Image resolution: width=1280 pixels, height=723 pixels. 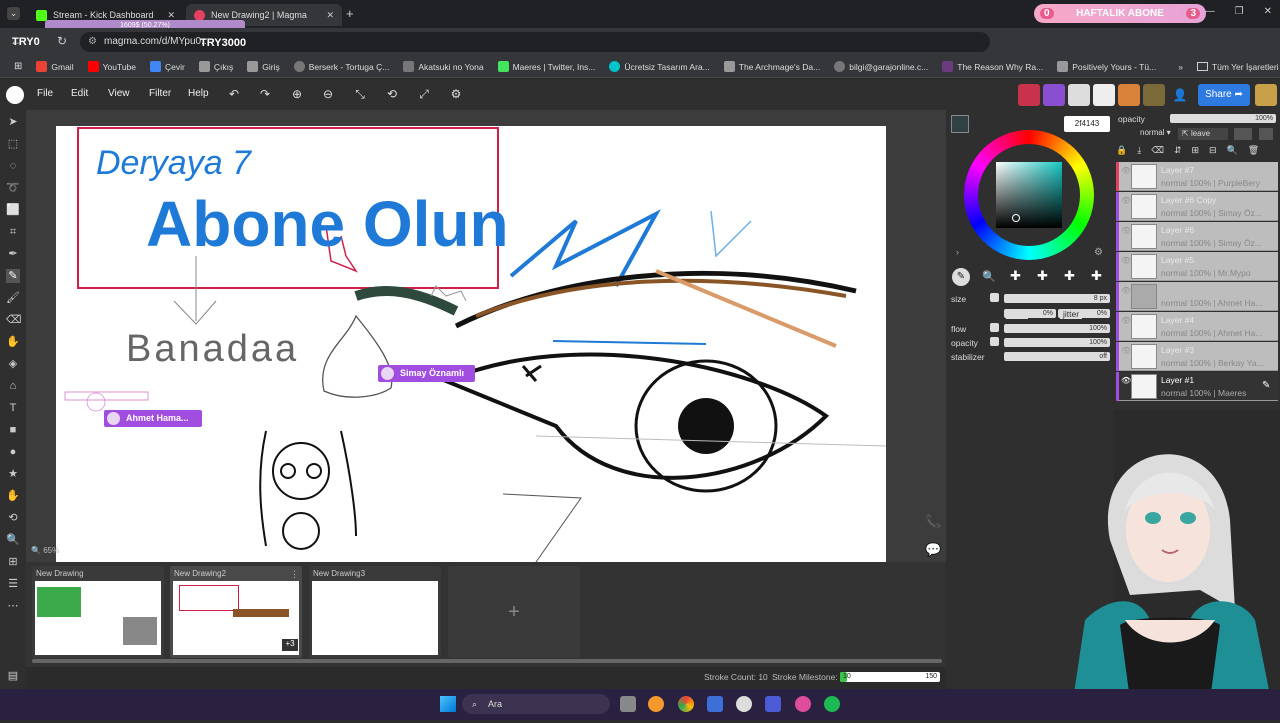 What do you see at coordinates (1266, 134) in the screenshot?
I see `add-layer-icon` at bounding box center [1266, 134].